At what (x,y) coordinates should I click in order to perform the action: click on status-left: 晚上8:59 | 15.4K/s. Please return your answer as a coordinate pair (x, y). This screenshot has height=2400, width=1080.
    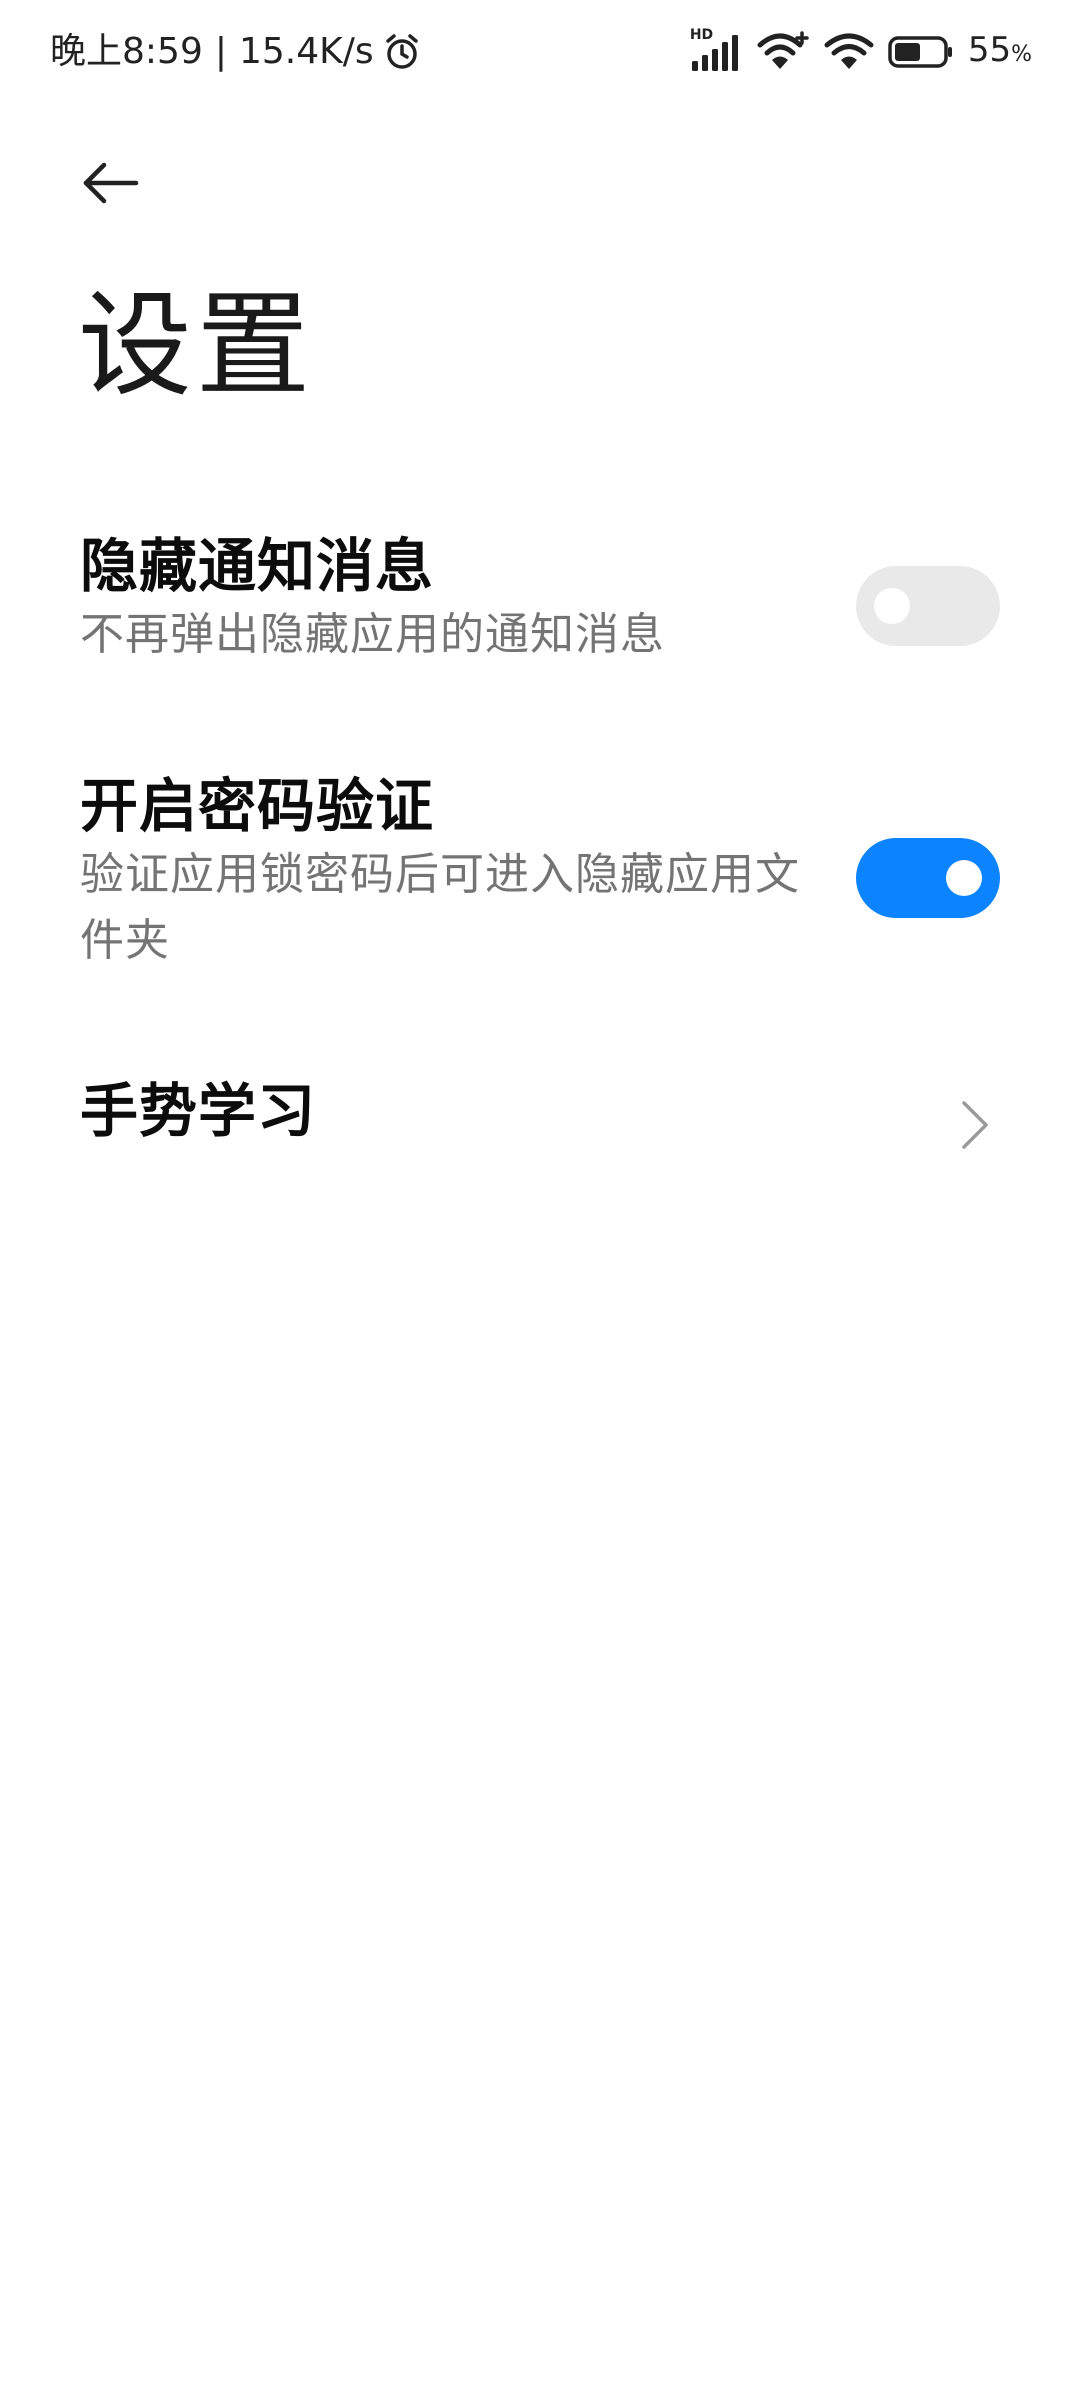
    Looking at the image, I should click on (236, 52).